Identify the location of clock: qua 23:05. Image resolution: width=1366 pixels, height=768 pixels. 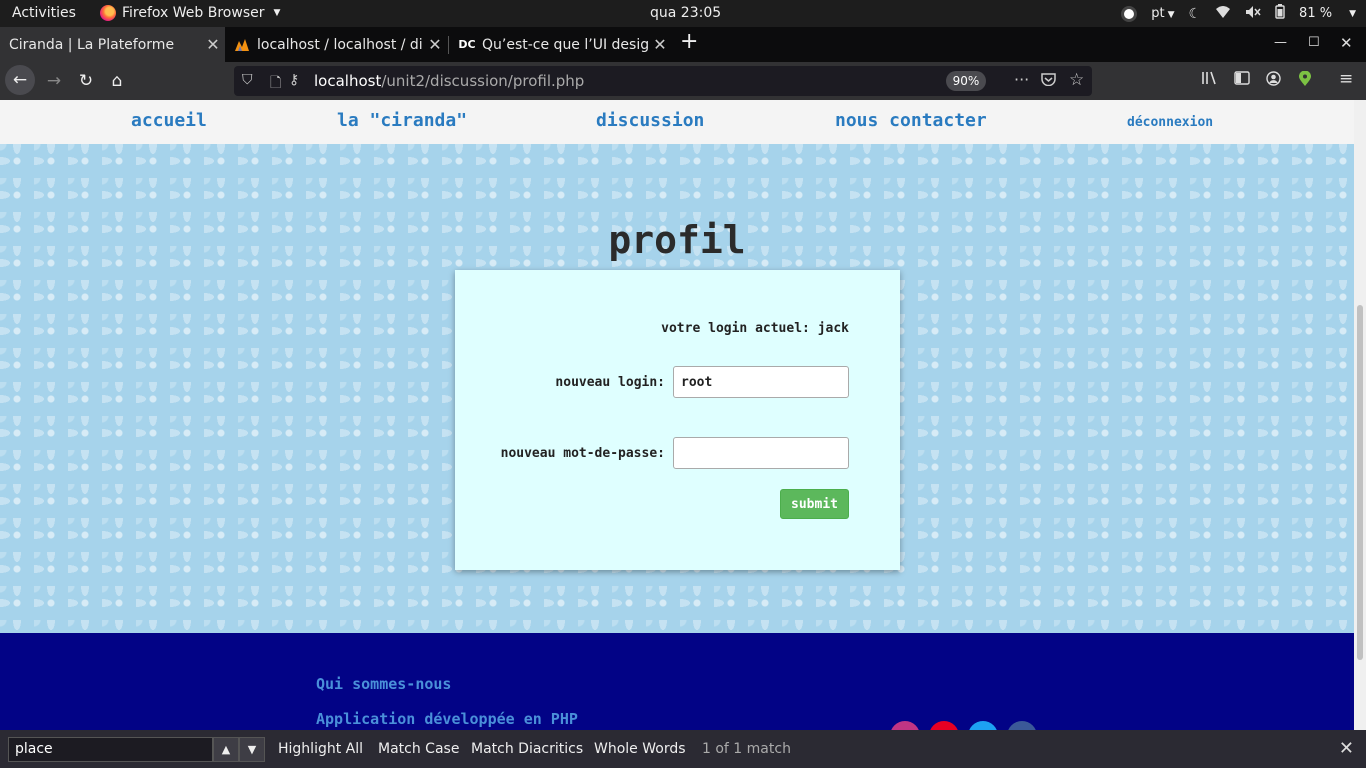
(685, 13).